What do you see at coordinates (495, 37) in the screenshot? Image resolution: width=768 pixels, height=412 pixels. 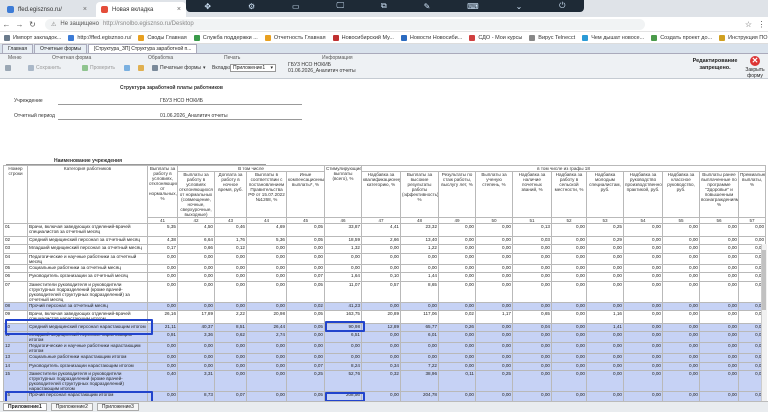 I see `bookmark-item: СДО - Мои курсы` at bounding box center [495, 37].